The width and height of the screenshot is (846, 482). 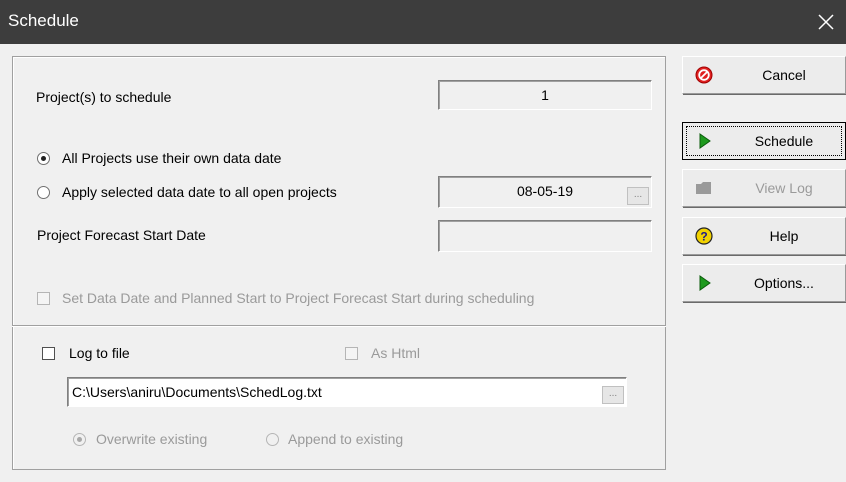 I want to click on title-bar: Schedule, so click(x=423, y=22).